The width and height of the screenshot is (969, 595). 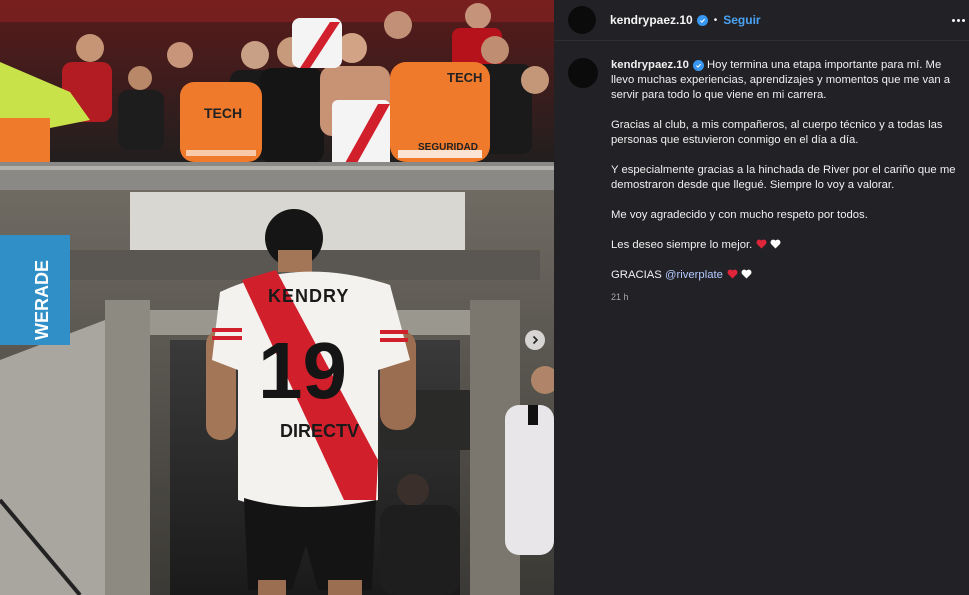 I want to click on side-banner-text: WERADE, so click(x=42, y=300).